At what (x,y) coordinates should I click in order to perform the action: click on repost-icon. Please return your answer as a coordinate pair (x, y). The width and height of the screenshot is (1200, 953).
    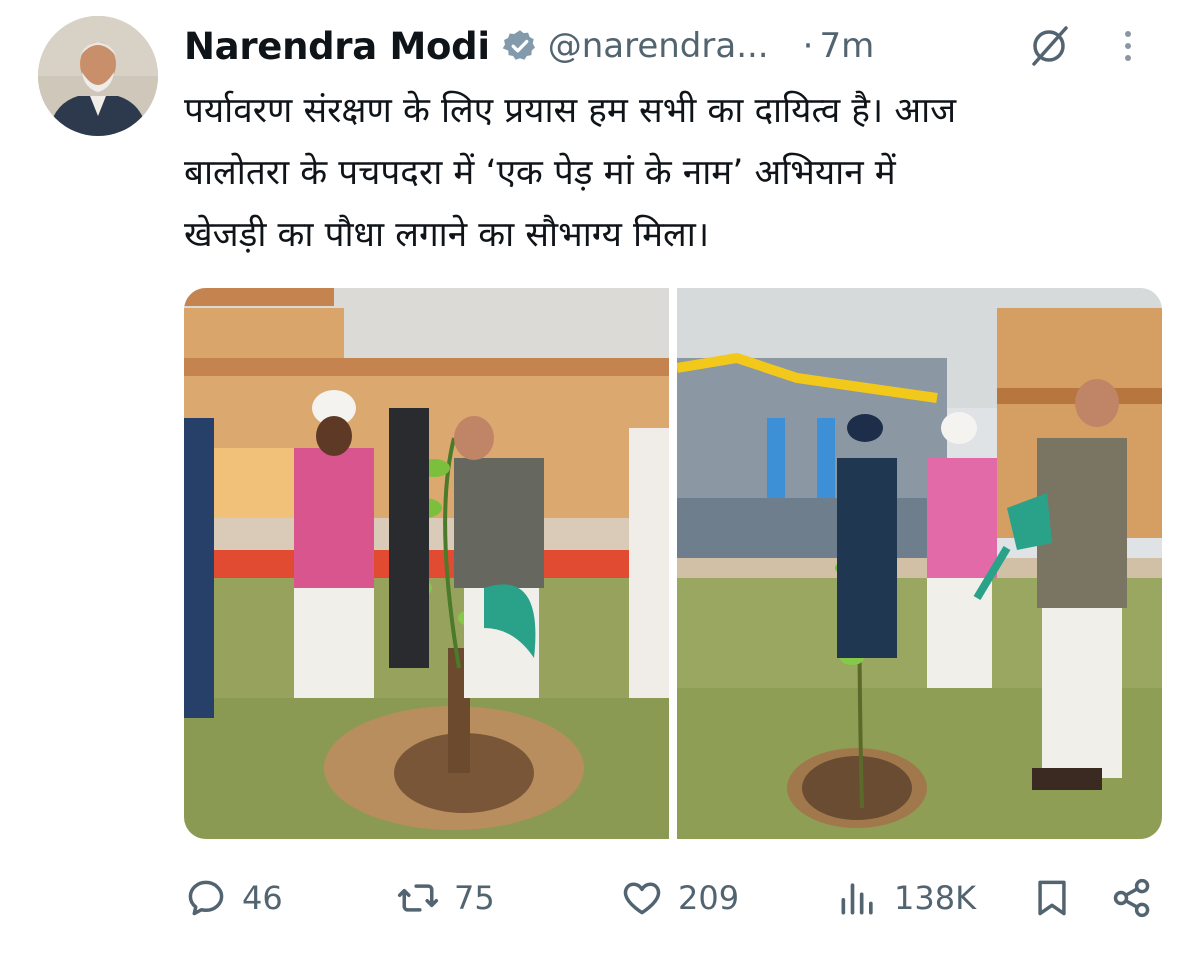
    Looking at the image, I should click on (418, 898).